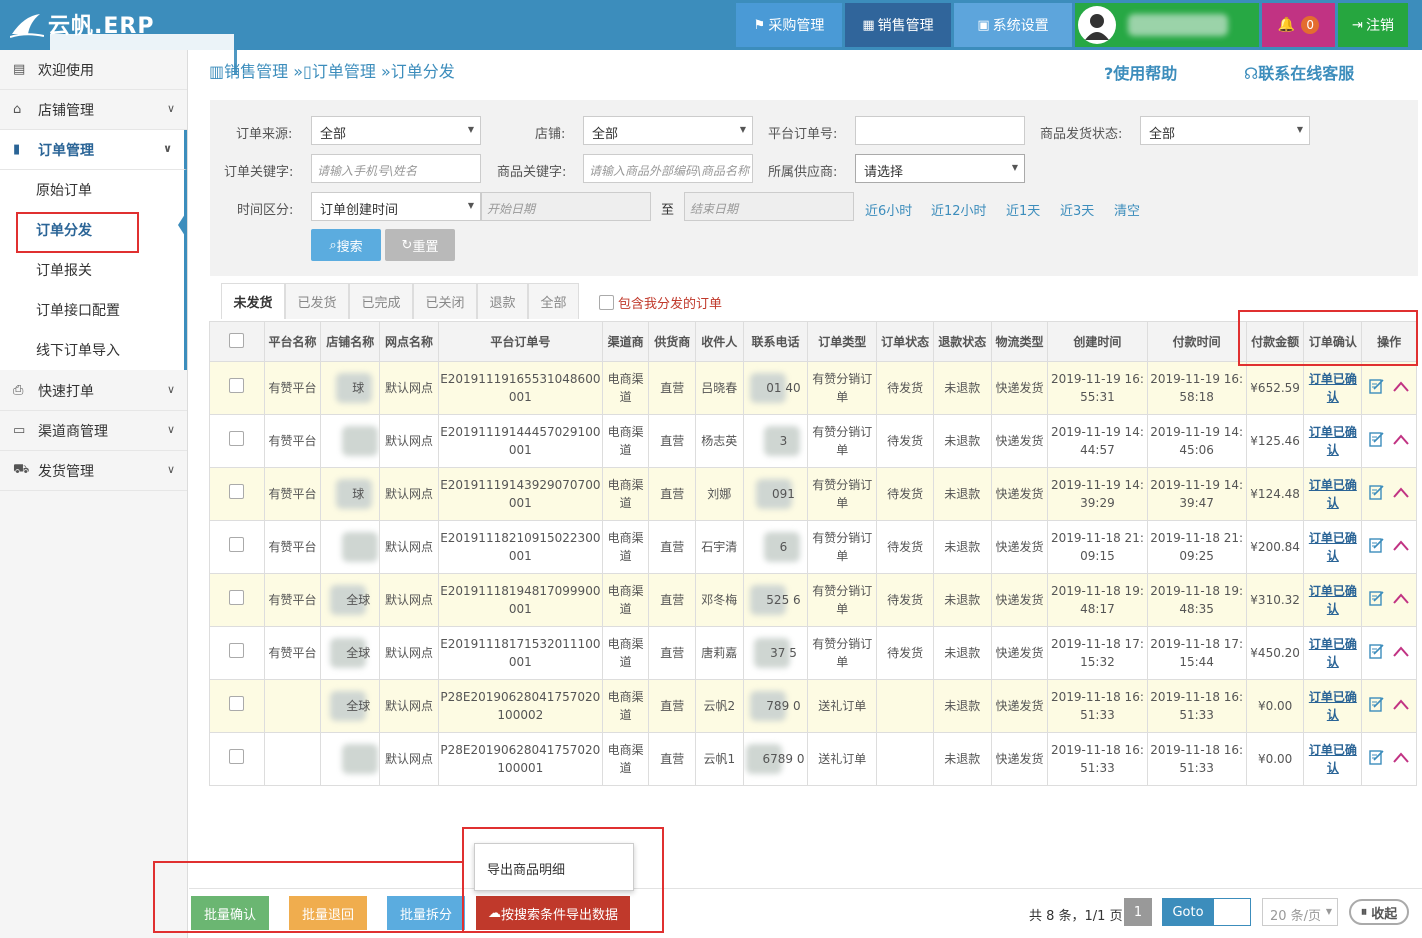  What do you see at coordinates (93, 70) in the screenshot?
I see `sidebar-item-welcome: ▤ 欢迎使用` at bounding box center [93, 70].